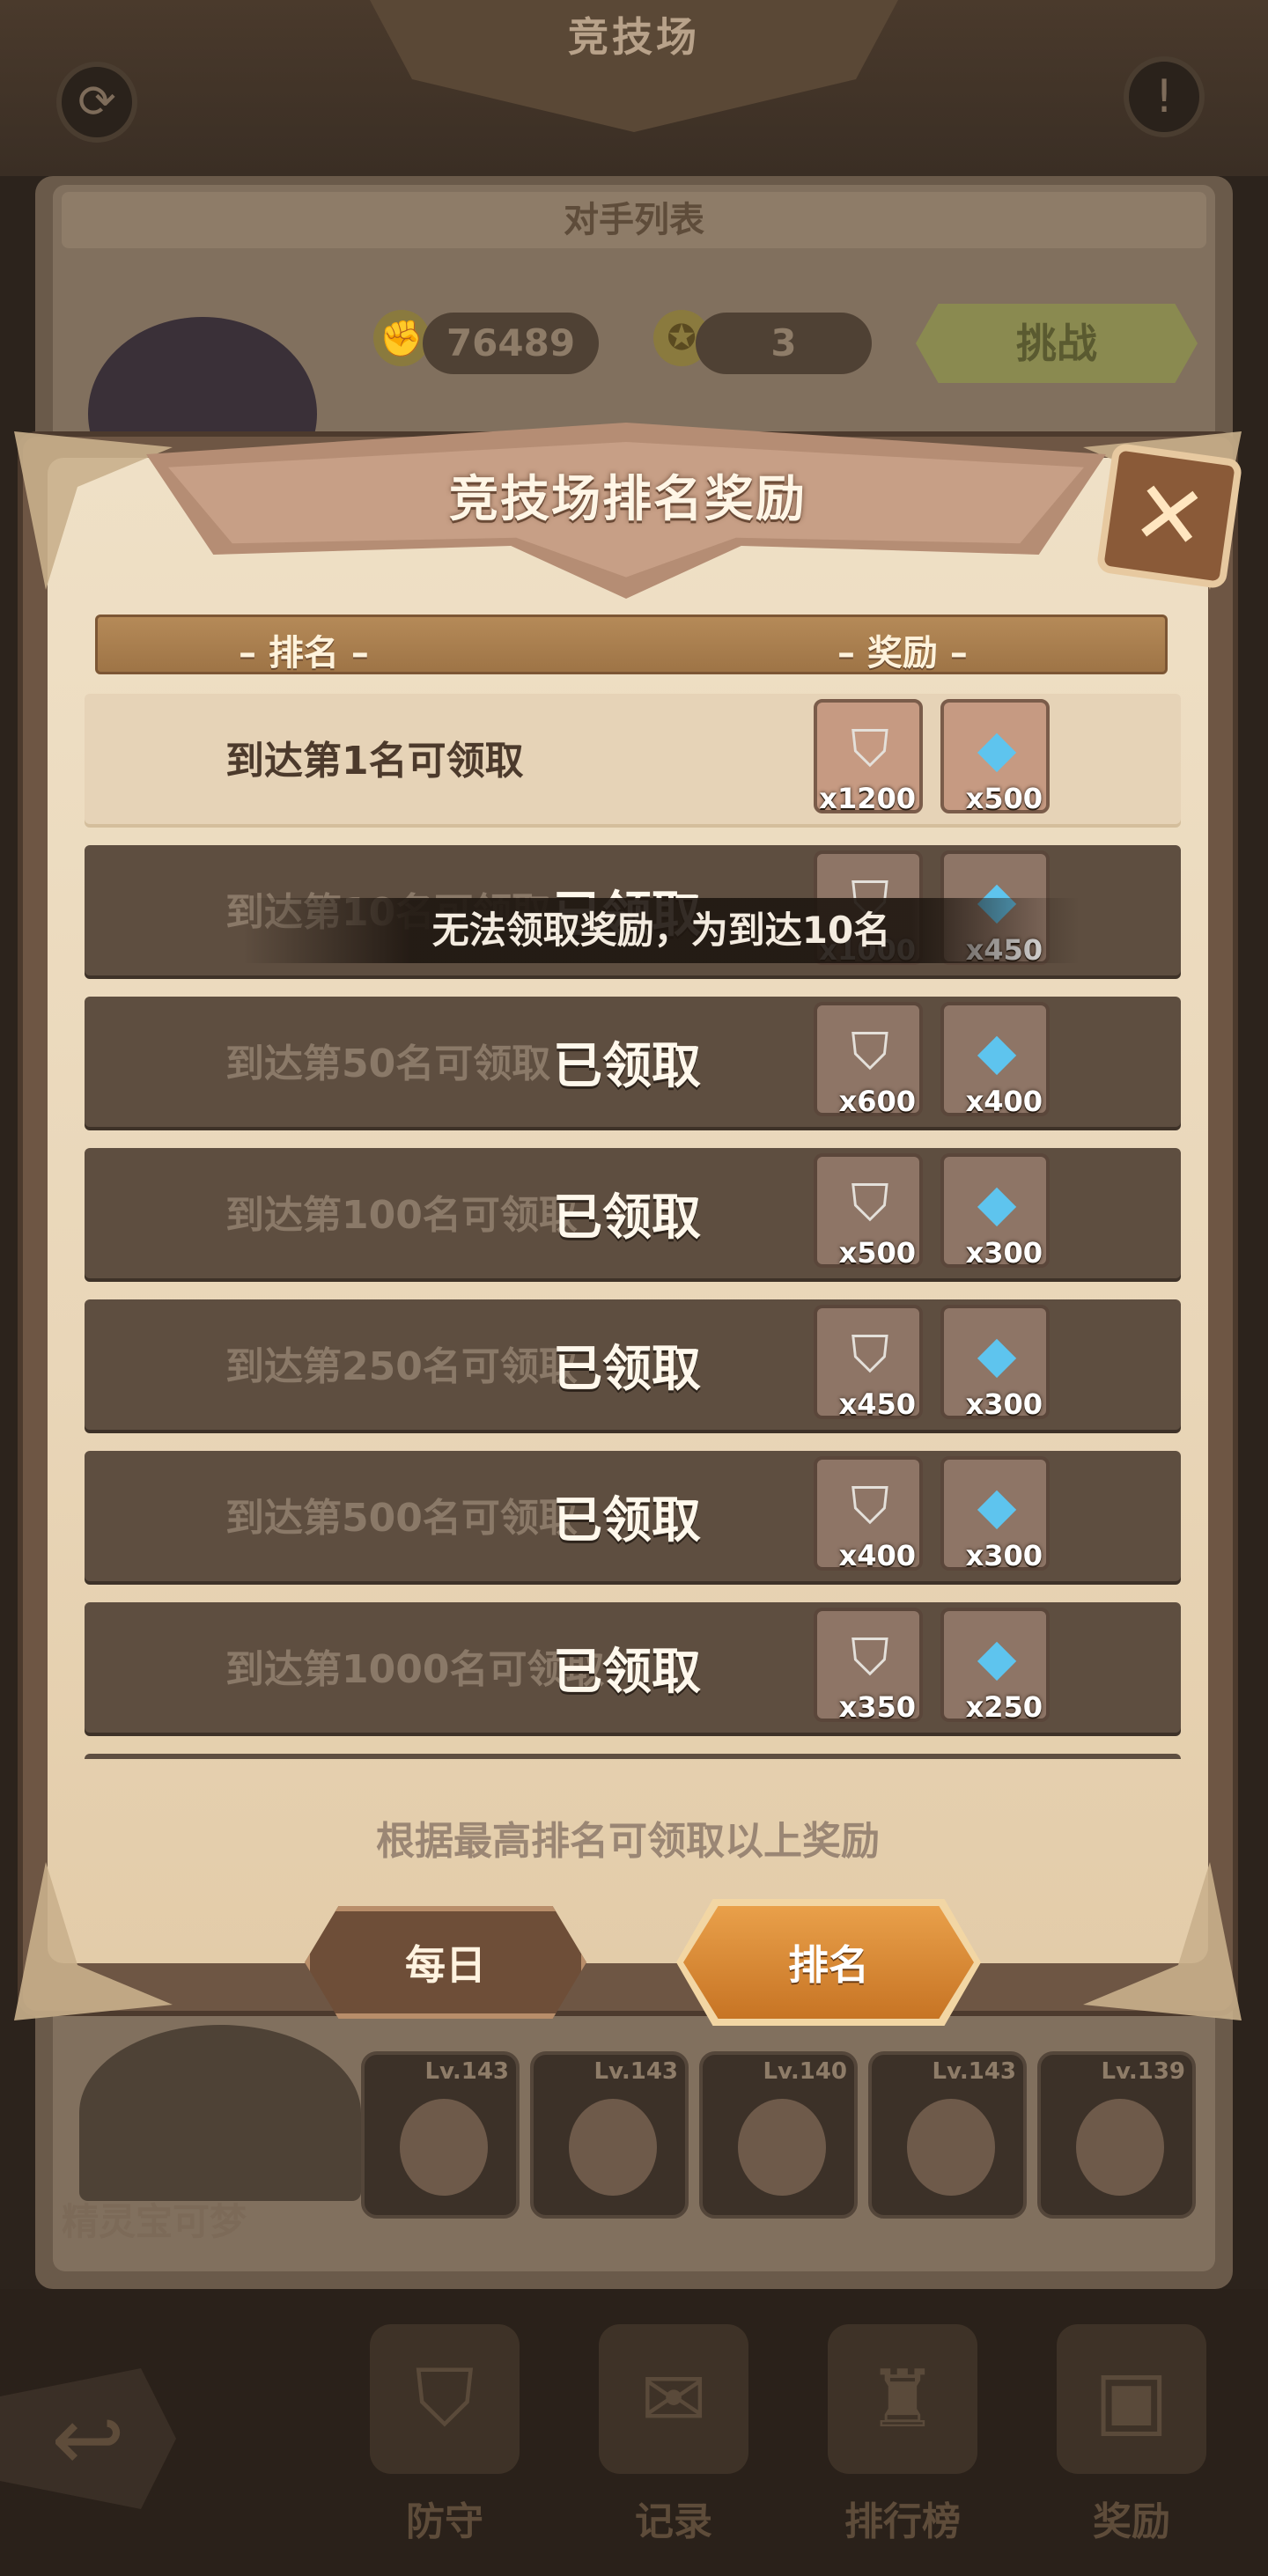 The height and width of the screenshot is (2576, 1268). Describe the element at coordinates (374, 761) in the screenshot. I see `rank-requirement: 到达第1名可领取` at that location.